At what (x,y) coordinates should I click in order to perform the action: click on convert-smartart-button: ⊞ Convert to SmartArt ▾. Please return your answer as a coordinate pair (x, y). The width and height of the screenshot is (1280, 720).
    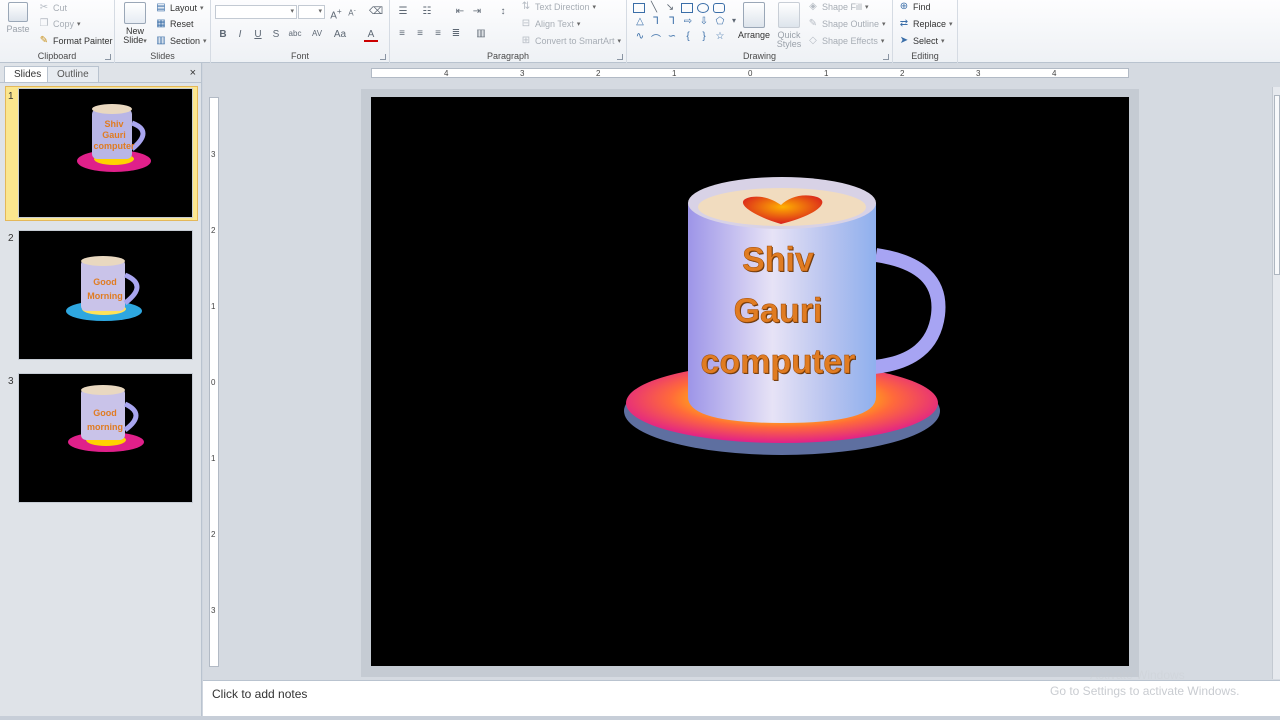
    Looking at the image, I should click on (570, 40).